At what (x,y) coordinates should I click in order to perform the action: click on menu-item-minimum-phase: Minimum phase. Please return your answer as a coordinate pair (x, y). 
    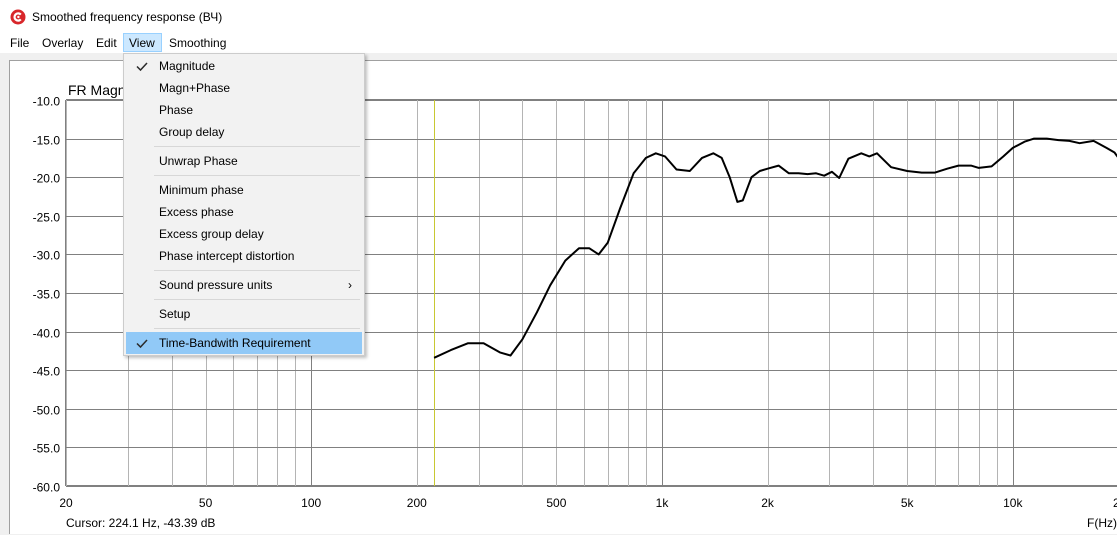
    Looking at the image, I should click on (244, 190).